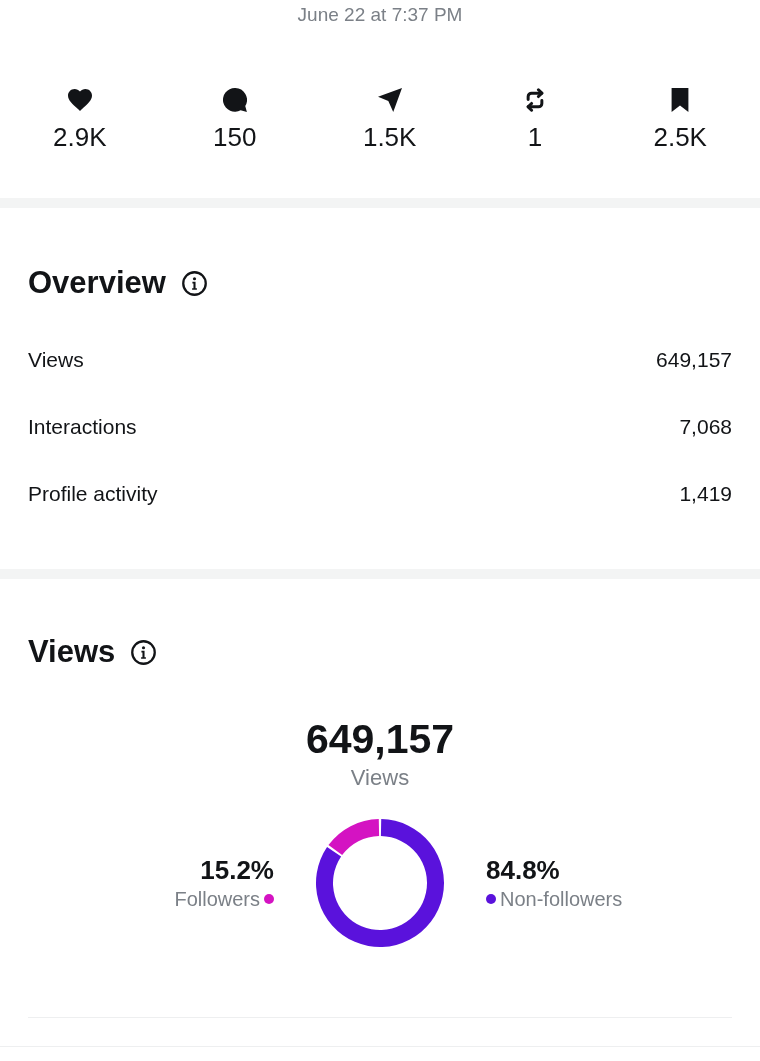 The image size is (760, 1061). Describe the element at coordinates (217, 899) in the screenshot. I see `legend-label: Followers` at that location.